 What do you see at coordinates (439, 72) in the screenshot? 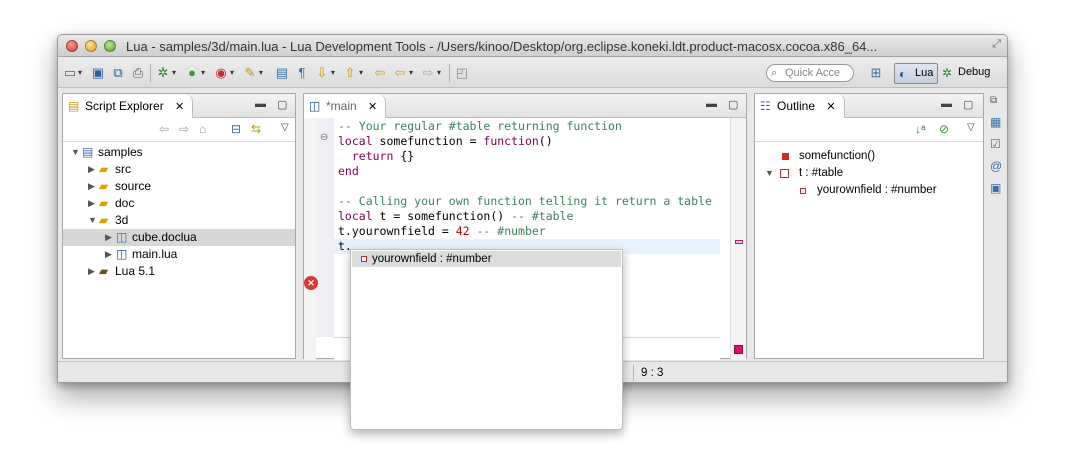
I see `forward-dropdown-icon: ▾` at bounding box center [439, 72].